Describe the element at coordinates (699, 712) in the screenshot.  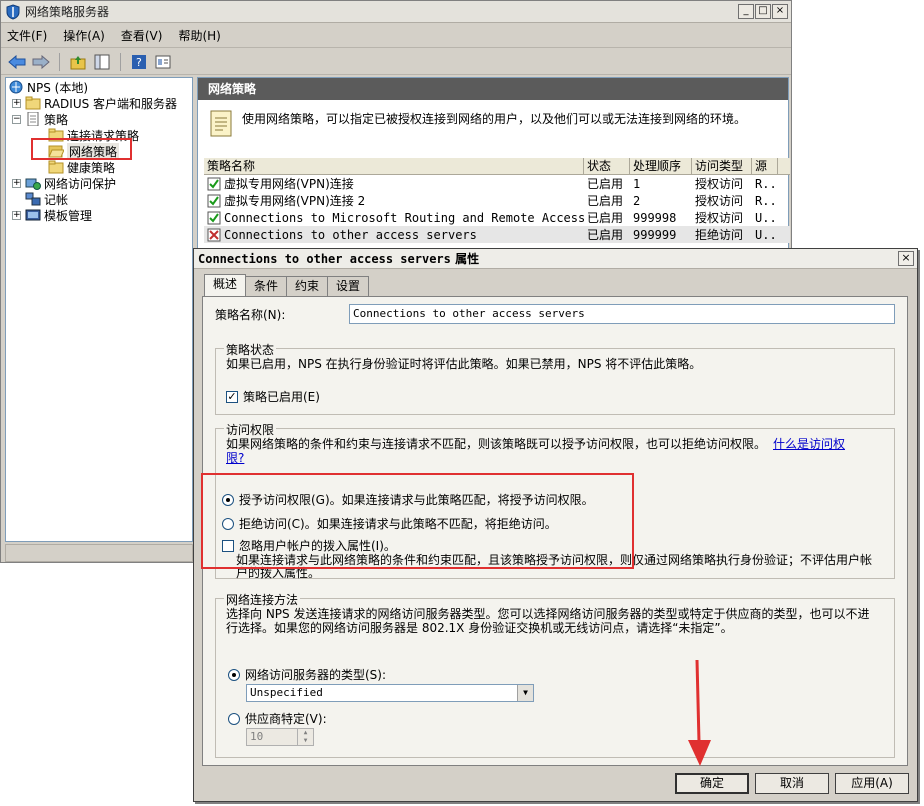
I see `annotation-arrow` at that location.